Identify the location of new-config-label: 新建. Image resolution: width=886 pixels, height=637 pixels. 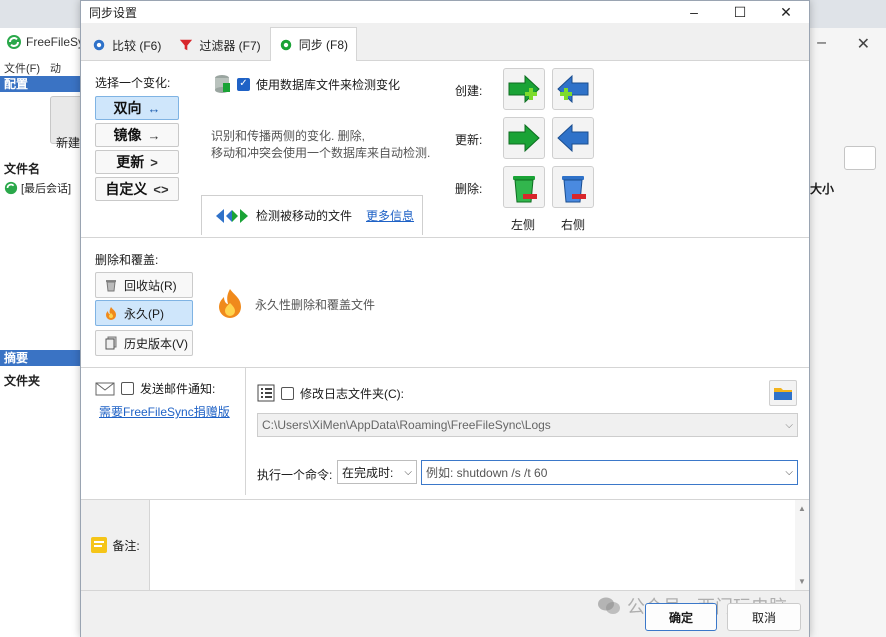
(68, 143).